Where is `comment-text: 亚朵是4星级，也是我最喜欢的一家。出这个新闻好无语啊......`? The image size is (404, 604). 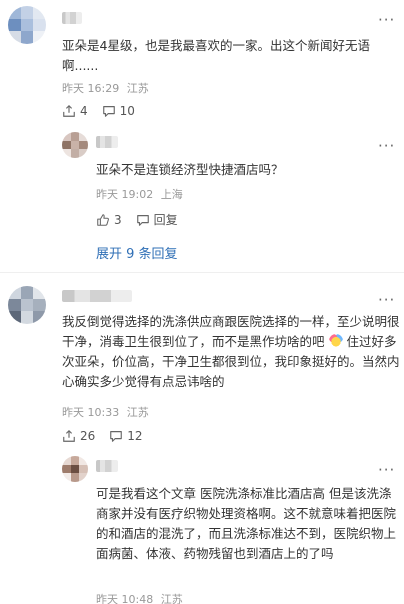
comment-text: 亚朵是4星级，也是我最喜欢的一家。出这个新闻好无语啊...... is located at coordinates (216, 55).